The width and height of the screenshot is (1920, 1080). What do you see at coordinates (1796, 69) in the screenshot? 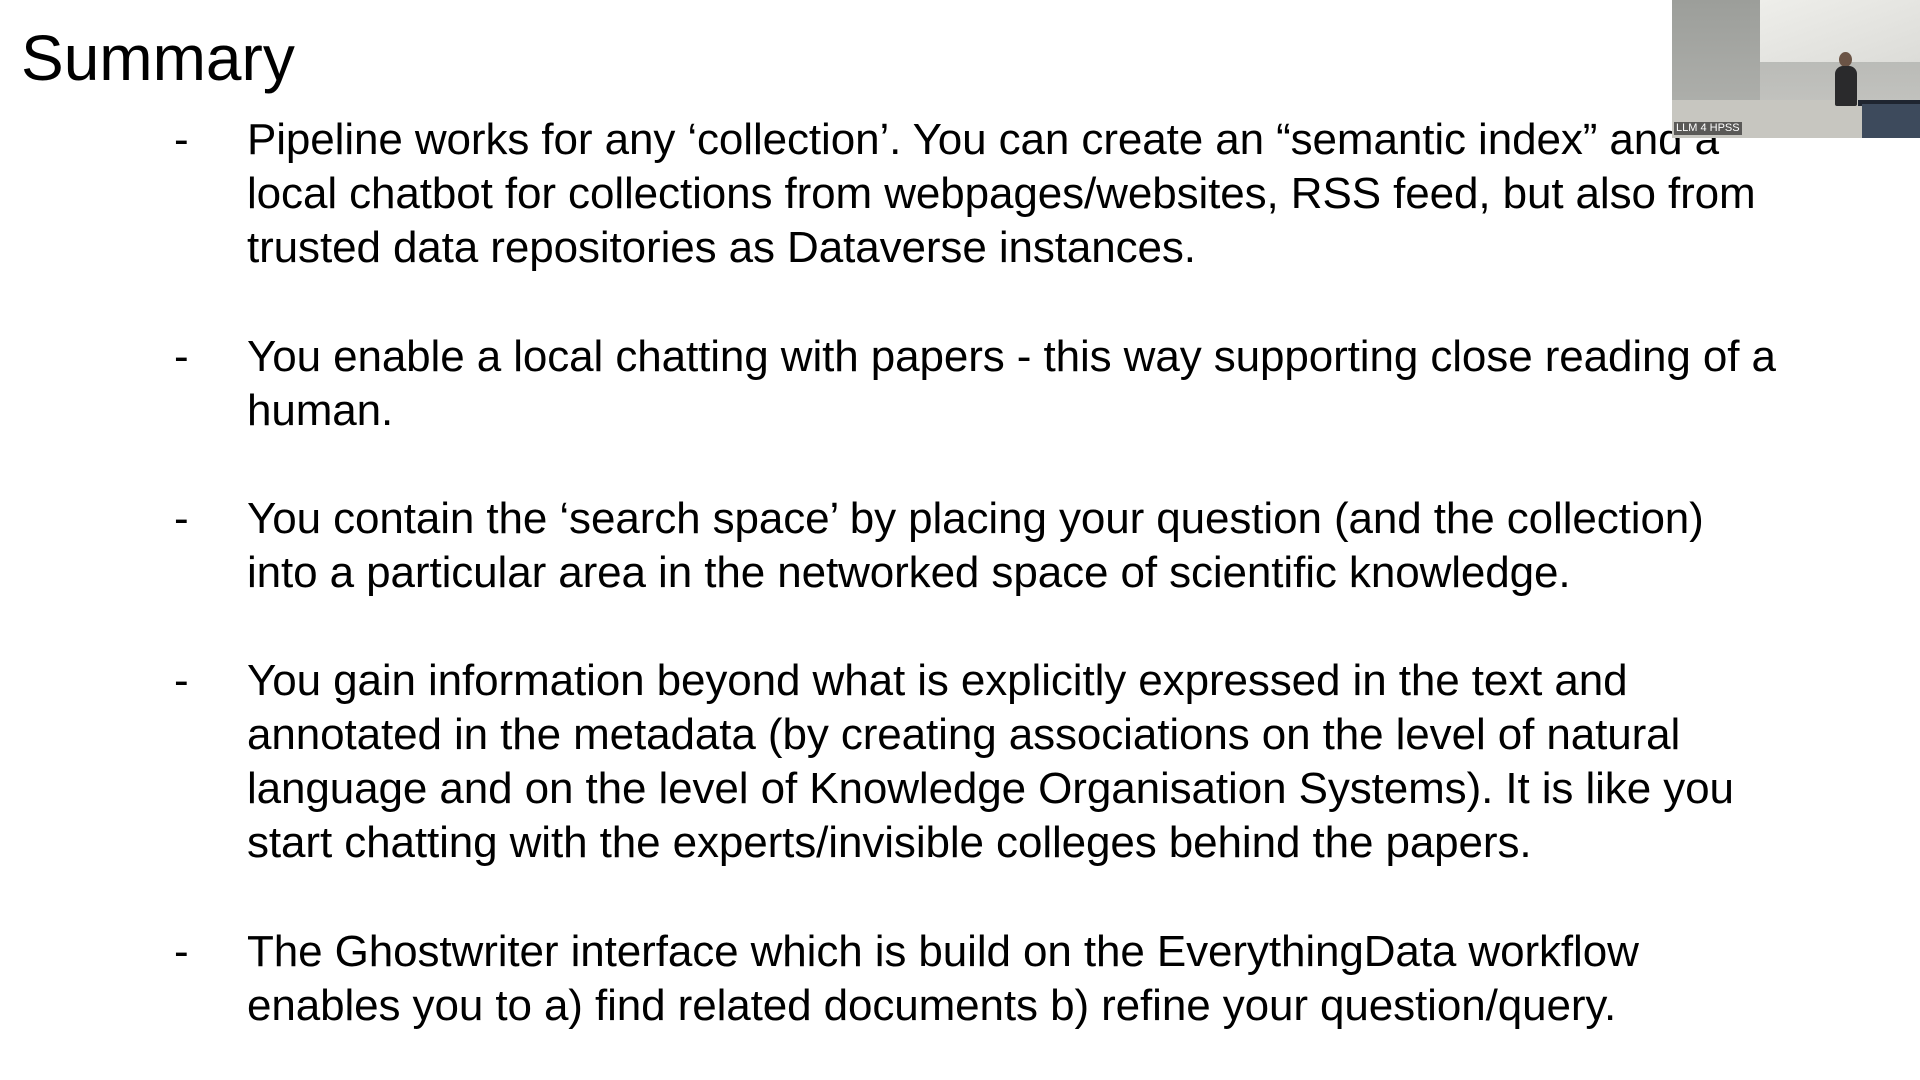
I see `speaker-video-thumbnail: LLM 4 HPSS` at bounding box center [1796, 69].